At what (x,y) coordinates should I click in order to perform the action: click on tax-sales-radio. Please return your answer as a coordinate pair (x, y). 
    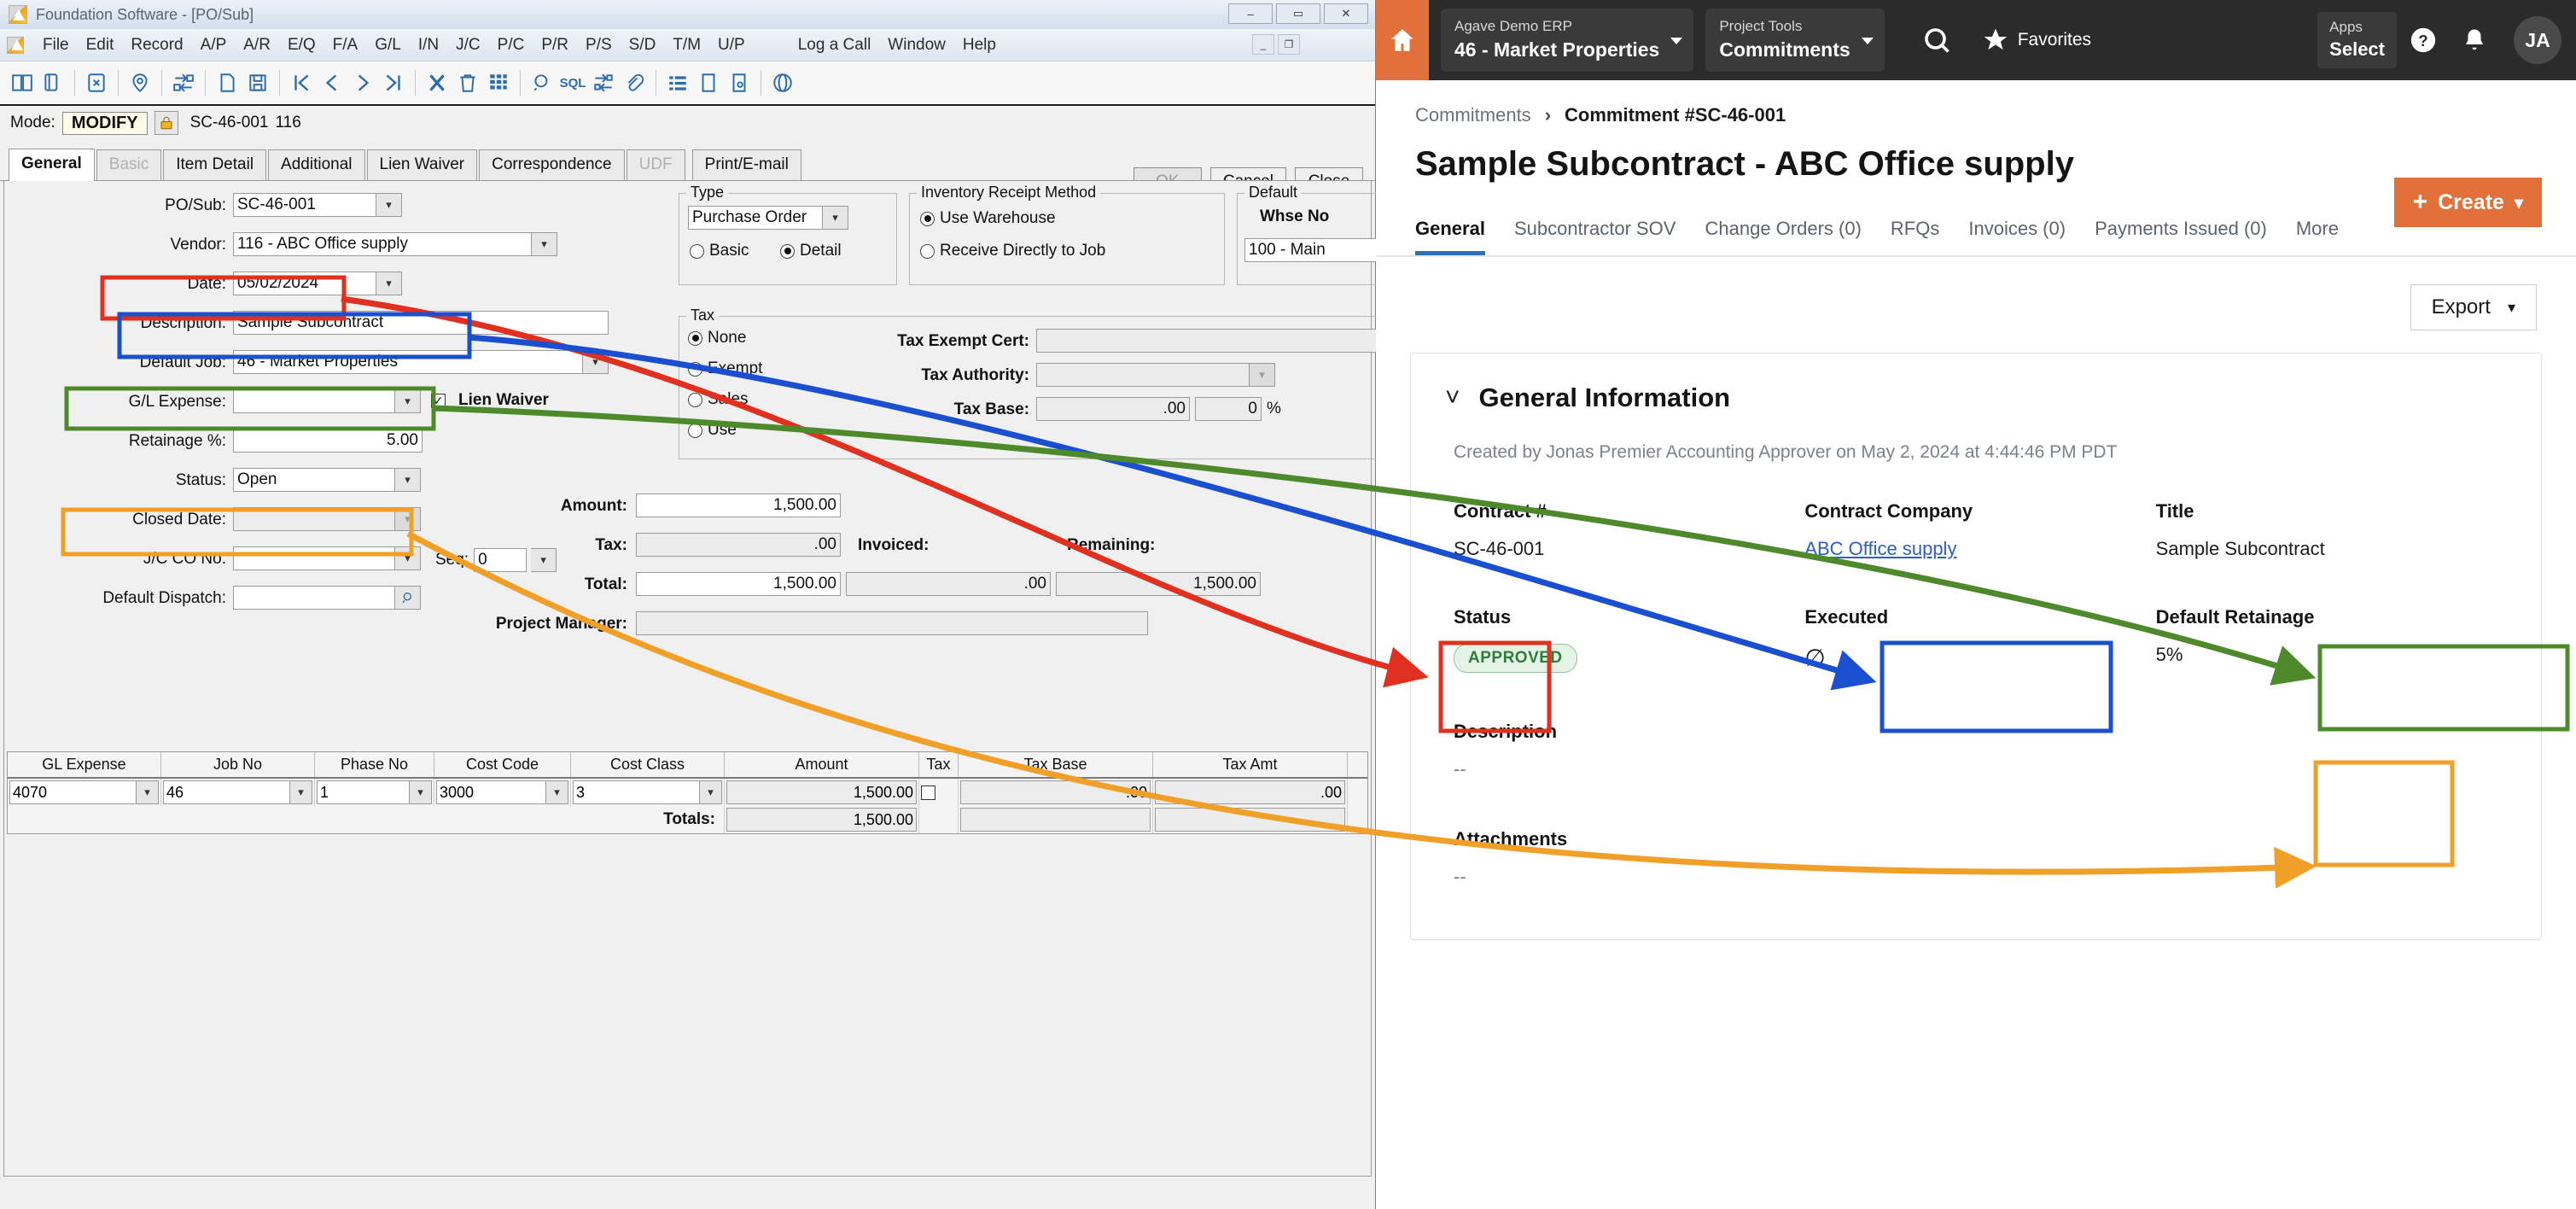
    Looking at the image, I should click on (695, 399).